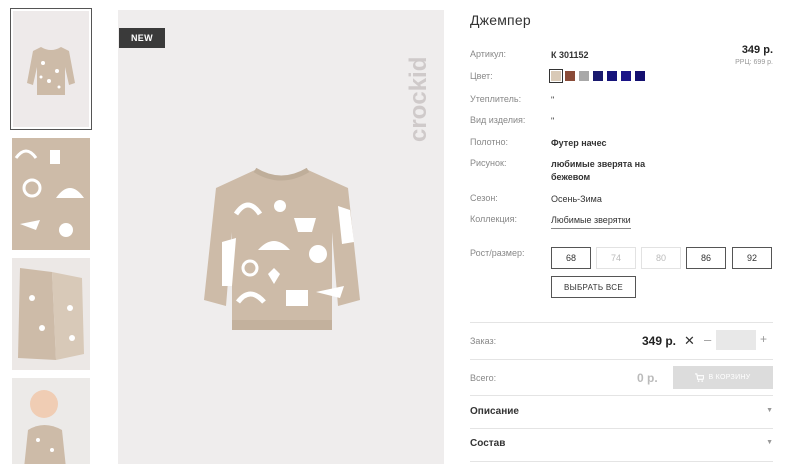  I want to click on accordion-description: Описание ▼, so click(621, 412).